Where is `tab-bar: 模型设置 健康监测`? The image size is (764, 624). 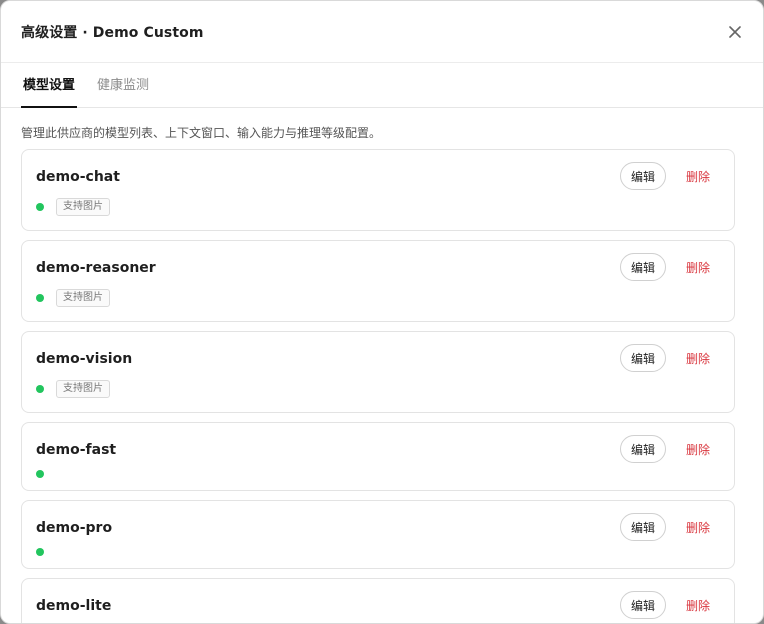 tab-bar: 模型设置 健康监测 is located at coordinates (382, 85).